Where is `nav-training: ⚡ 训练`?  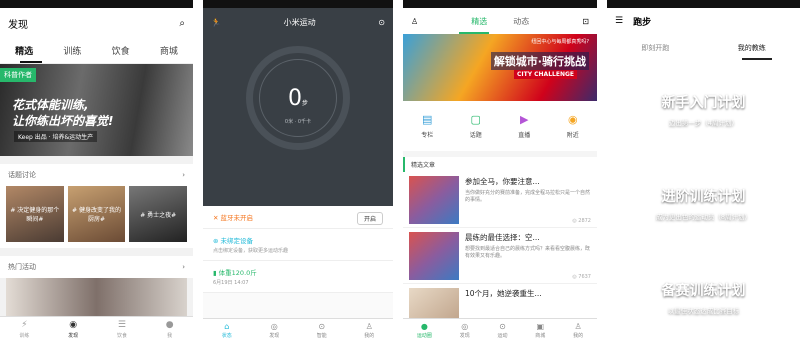
nav-training: ⚡ 训练 is located at coordinates (24, 329).